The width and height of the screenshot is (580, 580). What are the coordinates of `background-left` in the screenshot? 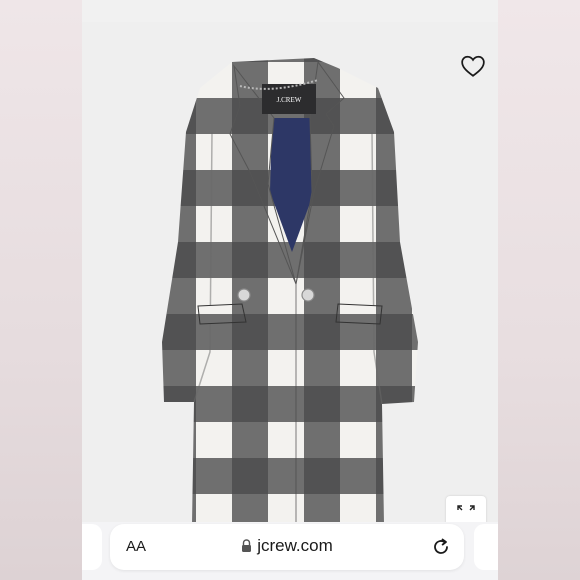 It's located at (41, 290).